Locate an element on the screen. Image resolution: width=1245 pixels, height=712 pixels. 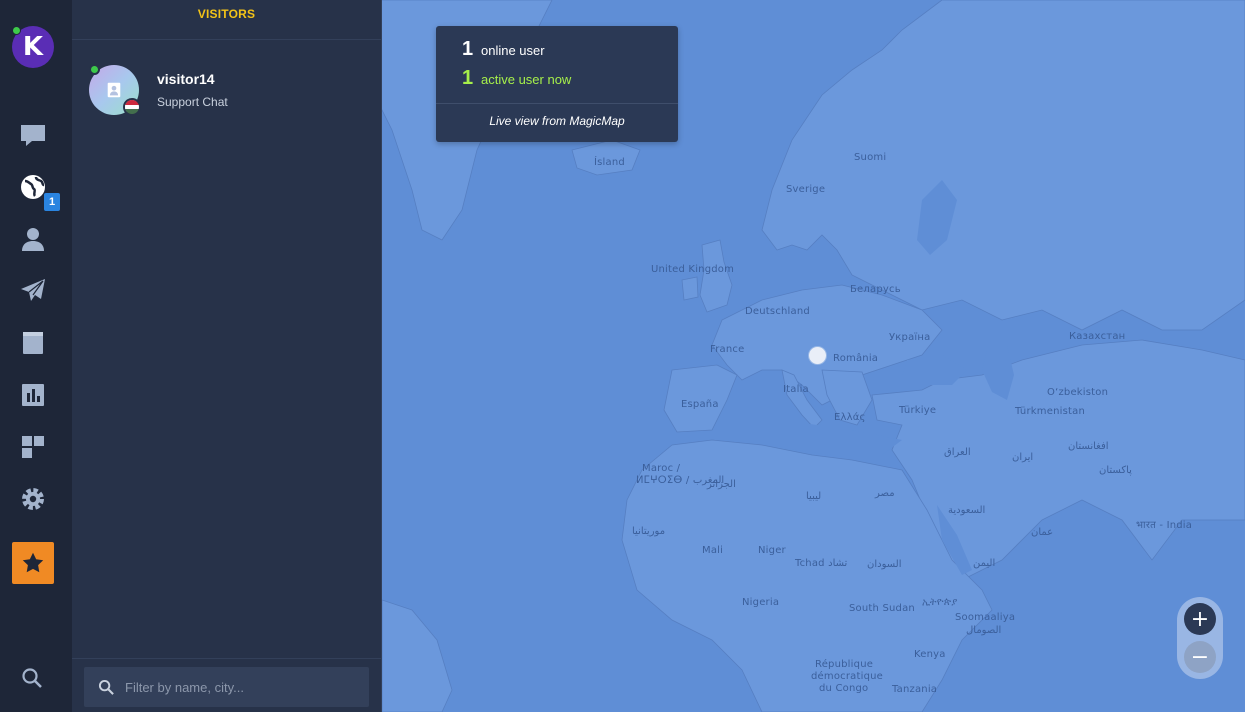
book-icon is located at coordinates (33, 343).